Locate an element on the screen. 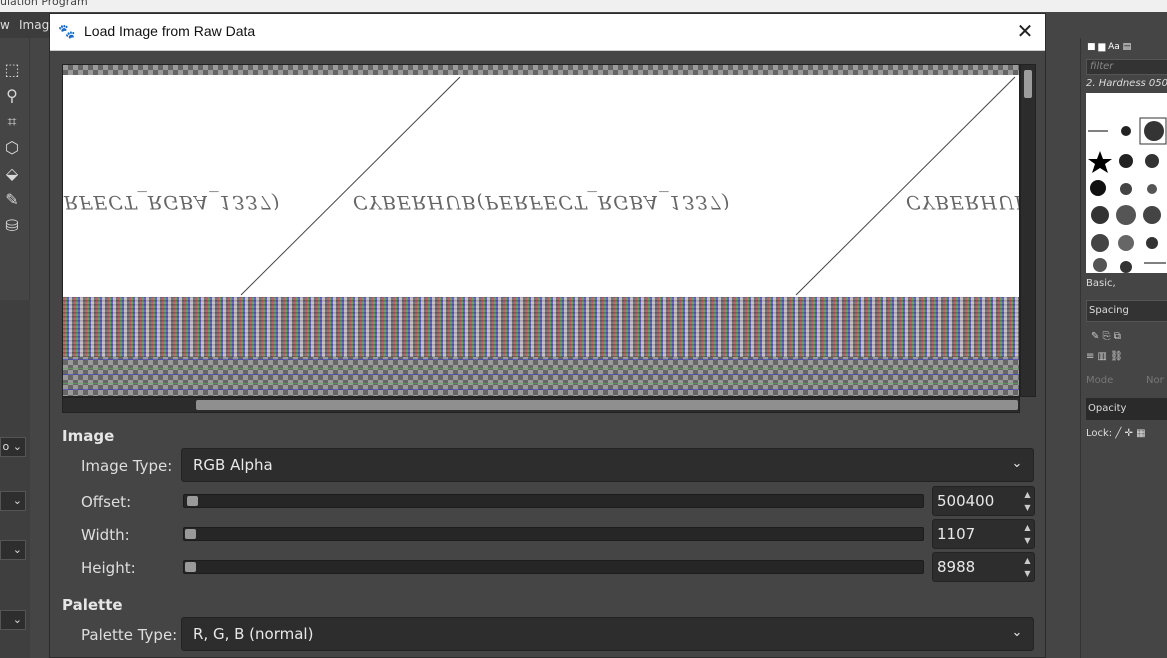 The width and height of the screenshot is (1167, 658). opacity-select: ⌄ is located at coordinates (13, 501).